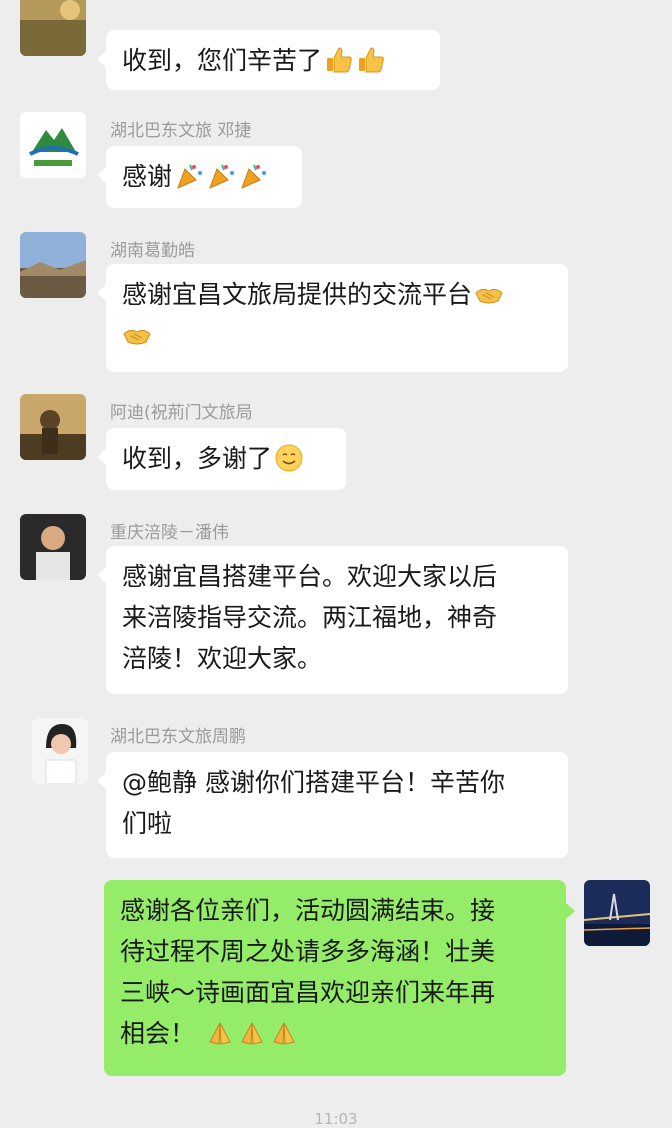  I want to click on message-text-line: 感谢各位亲们，活动圆满结束。接, so click(308, 910).